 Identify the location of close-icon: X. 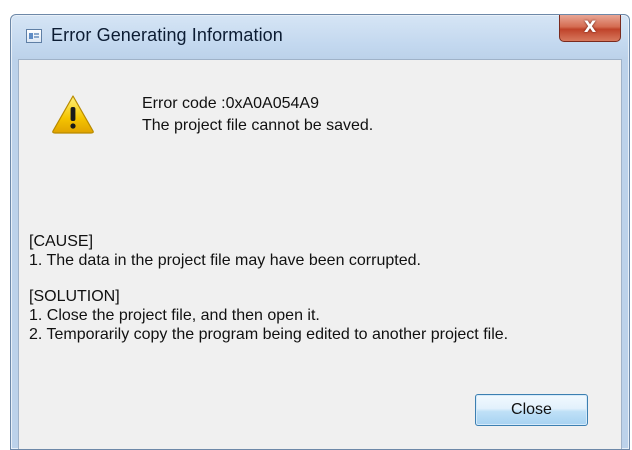
(590, 26).